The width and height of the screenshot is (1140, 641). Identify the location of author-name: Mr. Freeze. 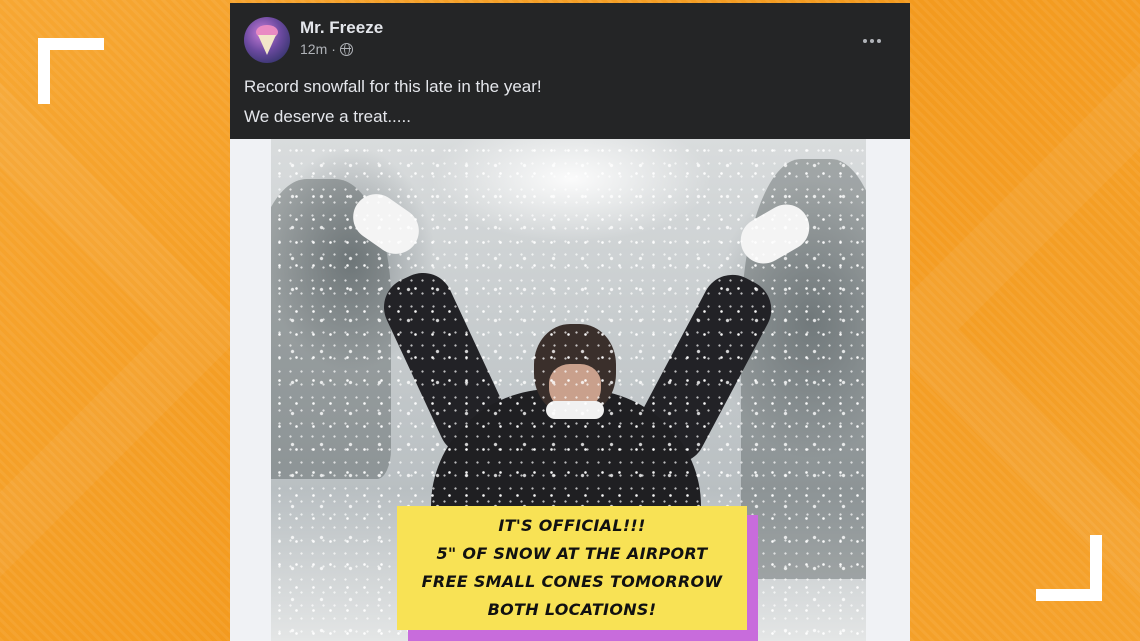
(341, 28).